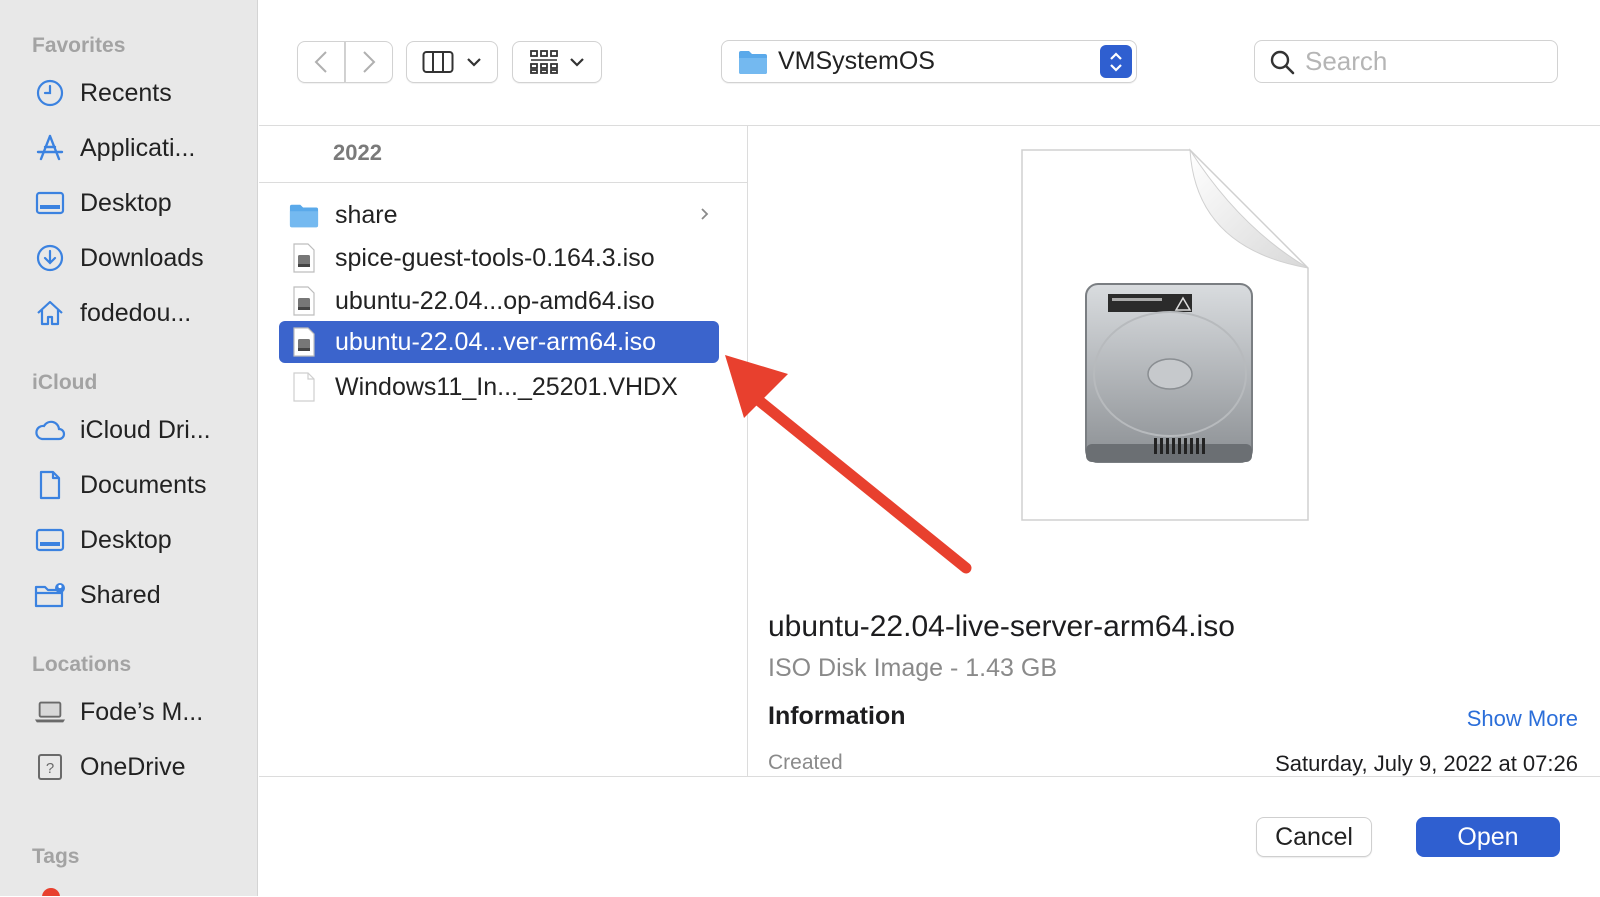 This screenshot has height=897, width=1600. What do you see at coordinates (837, 716) in the screenshot?
I see `information-heading: Information` at bounding box center [837, 716].